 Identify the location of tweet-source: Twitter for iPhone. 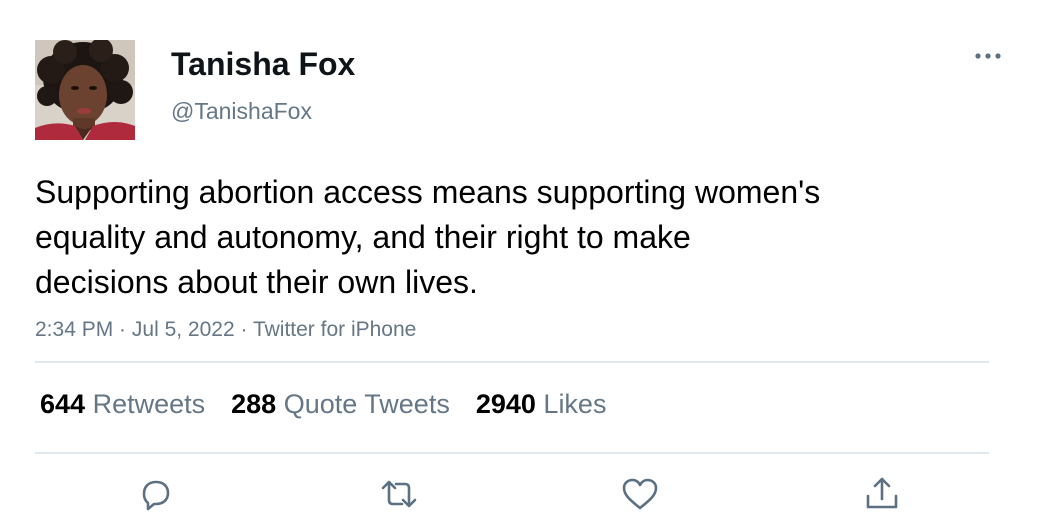
(334, 329).